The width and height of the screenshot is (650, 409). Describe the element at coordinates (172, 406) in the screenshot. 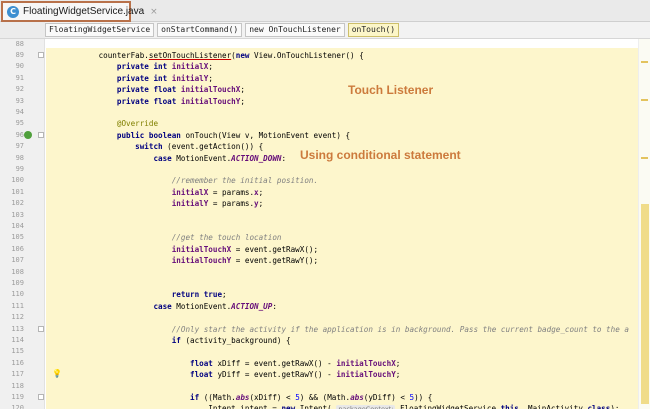

I see `code-token: Intent intent =` at that location.